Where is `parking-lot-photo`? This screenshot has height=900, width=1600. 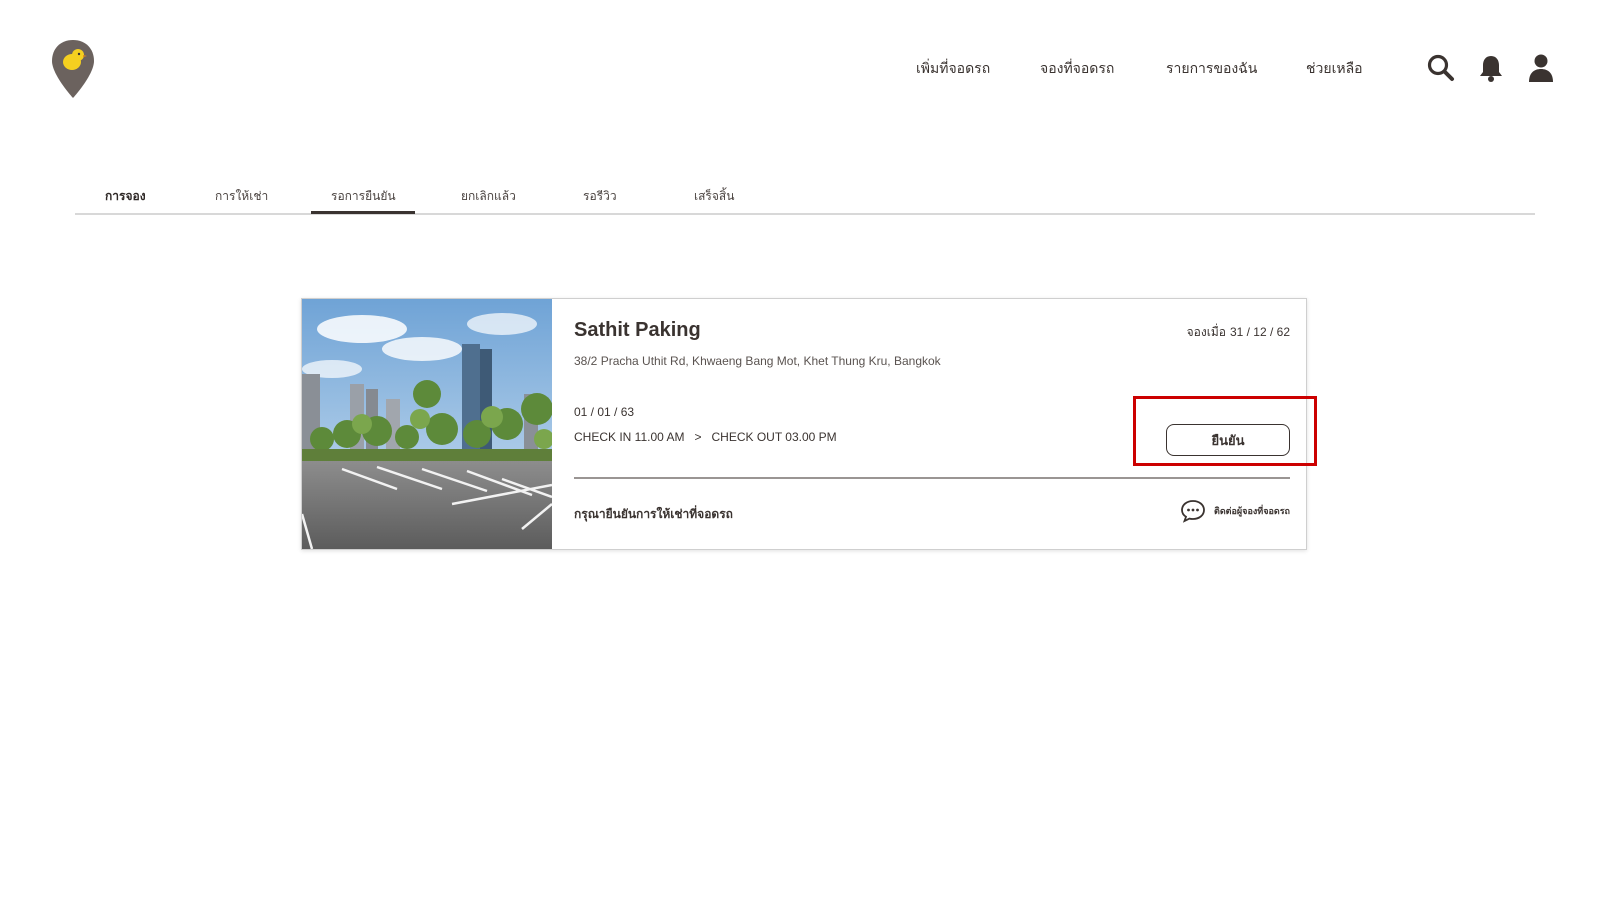 parking-lot-photo is located at coordinates (427, 424).